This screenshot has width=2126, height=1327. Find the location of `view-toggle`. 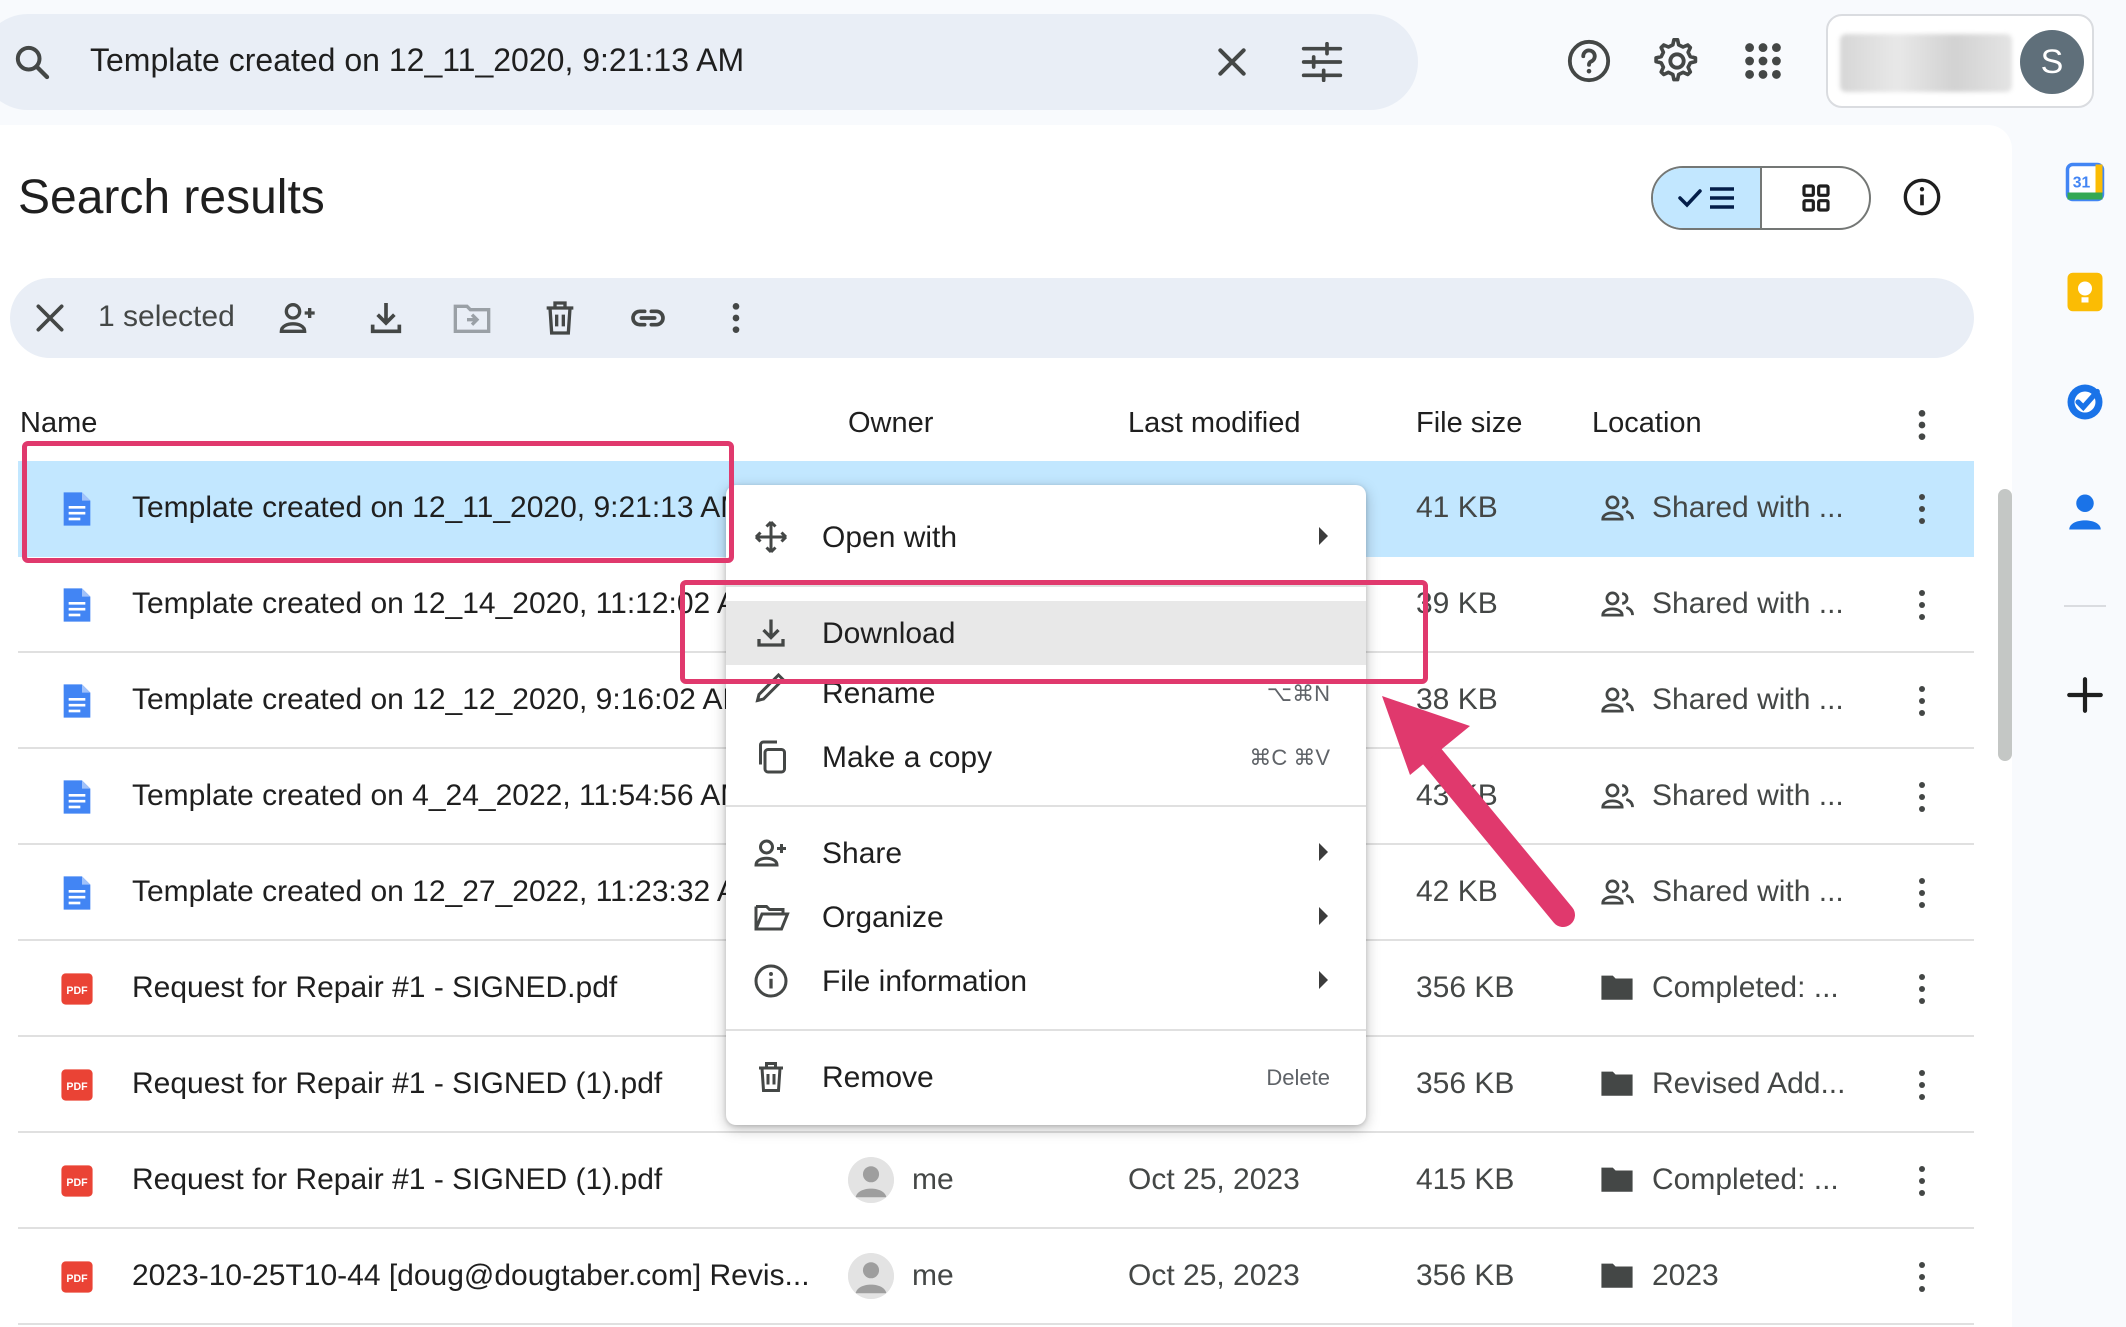

view-toggle is located at coordinates (1761, 198).